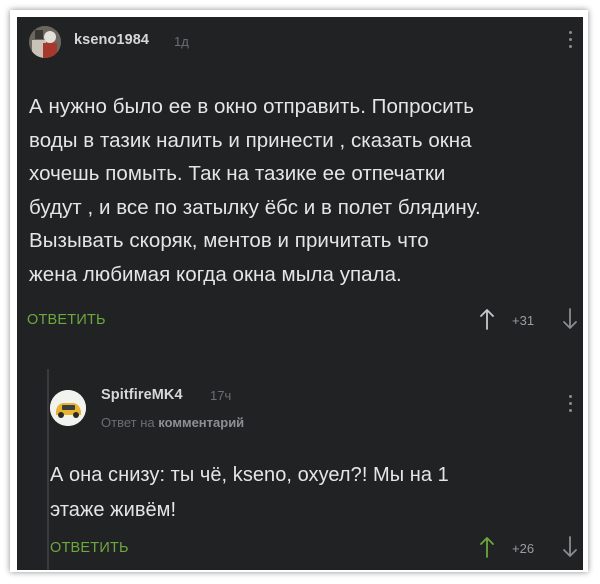 The width and height of the screenshot is (600, 584). Describe the element at coordinates (215, 274) in the screenshot. I see `comment-text-line: жена любимая когда окна мыла упала.` at that location.